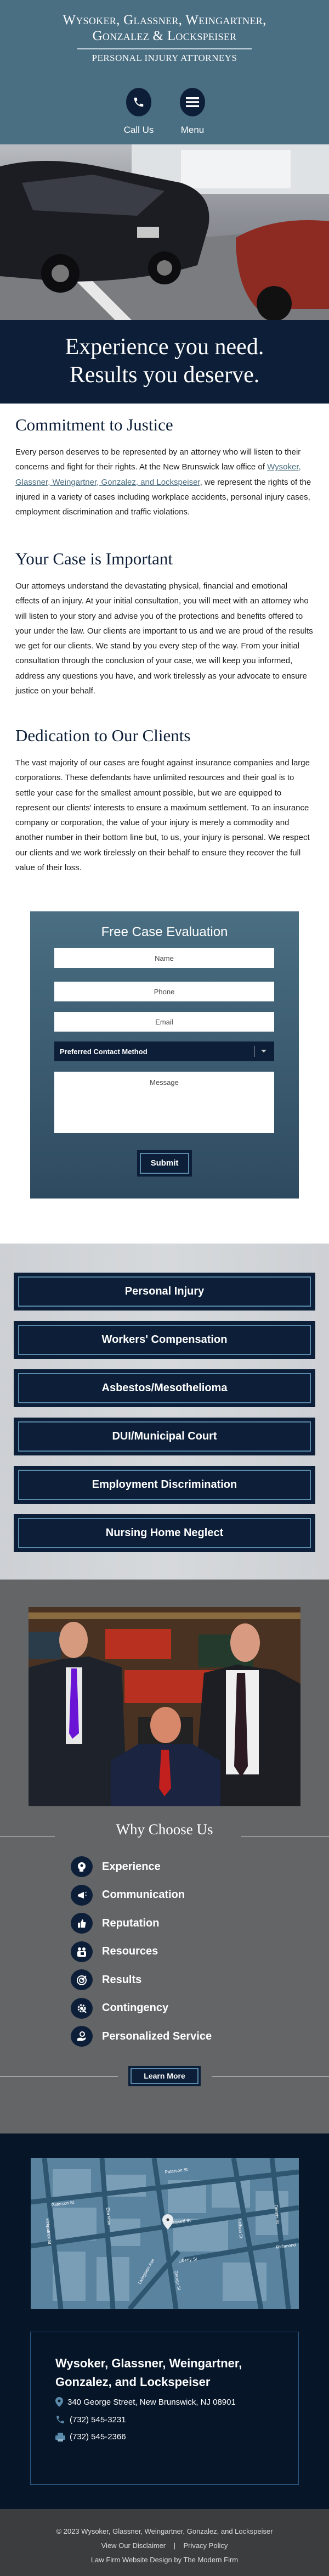 This screenshot has width=329, height=2576. What do you see at coordinates (164, 958) in the screenshot?
I see `name-input: Name` at bounding box center [164, 958].